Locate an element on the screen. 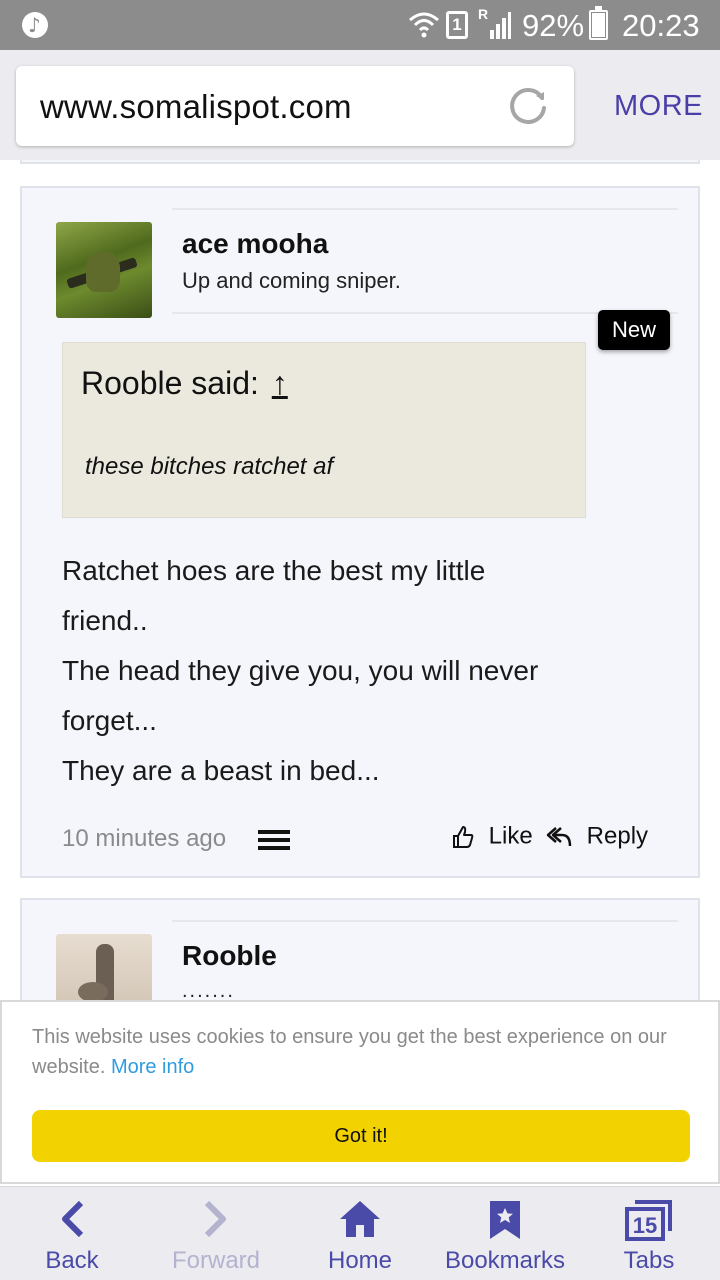 Image resolution: width=720 pixels, height=1280 pixels. browser-bottom-nav: Back Forward Home Bookmarks 15 Tabs is located at coordinates (360, 1233).